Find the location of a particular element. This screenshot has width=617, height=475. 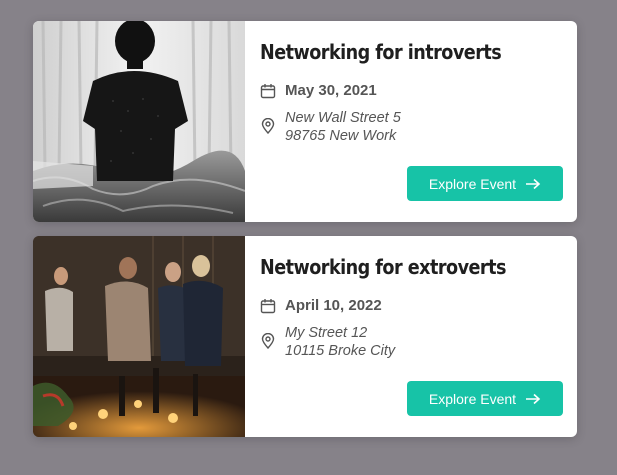

event-date-row: April 10, 2022 is located at coordinates (321, 306).